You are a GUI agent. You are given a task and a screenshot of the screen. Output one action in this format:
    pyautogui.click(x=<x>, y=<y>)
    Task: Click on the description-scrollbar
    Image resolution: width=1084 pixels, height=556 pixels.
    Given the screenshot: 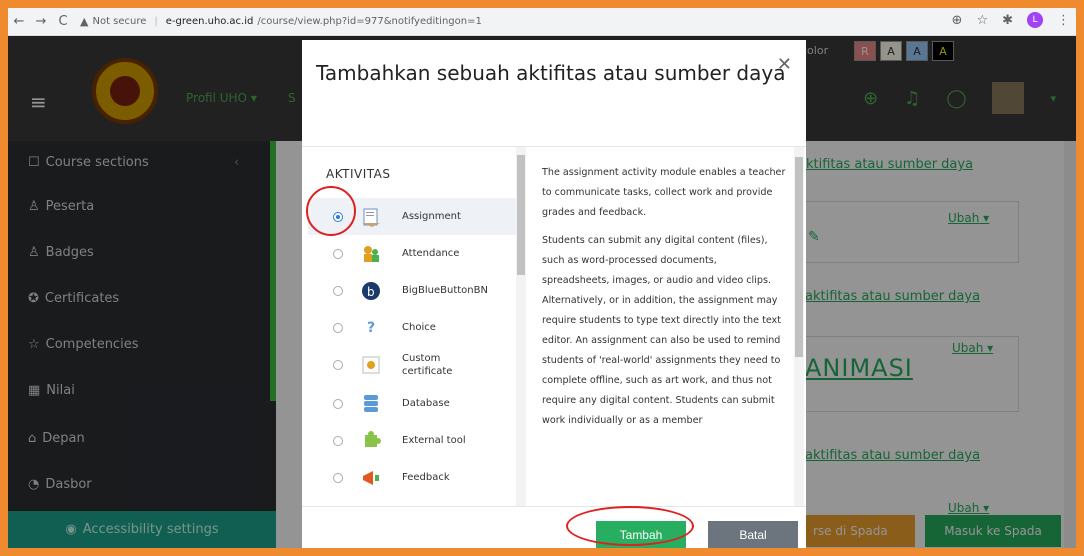 What is the action you would take?
    pyautogui.click(x=799, y=327)
    